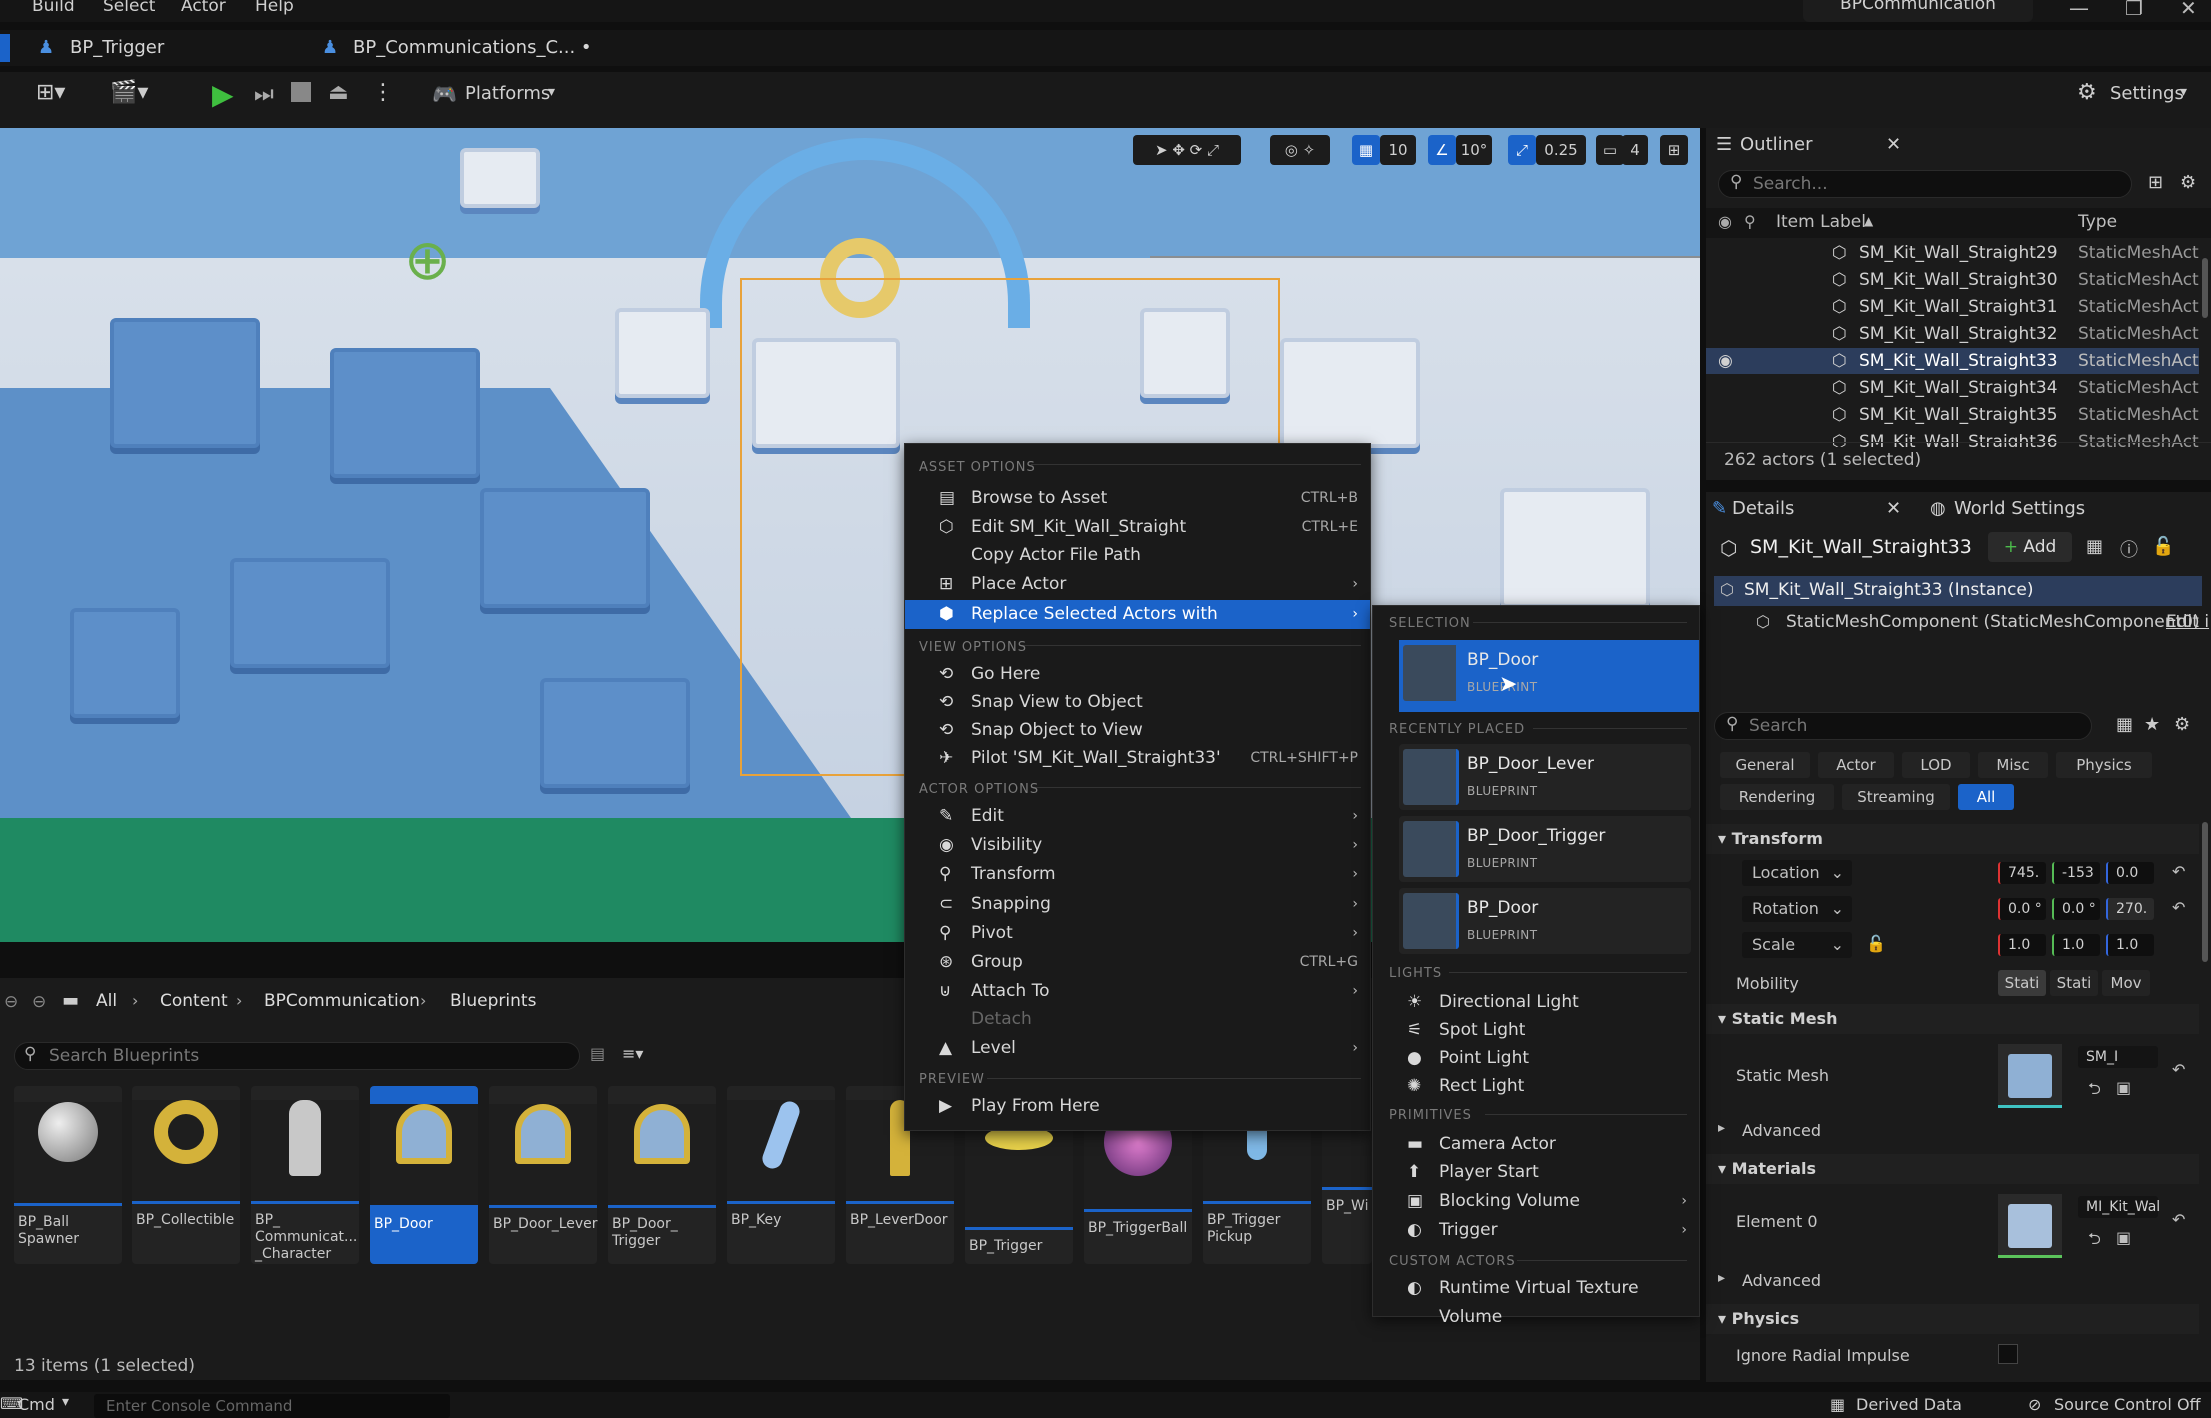  Describe the element at coordinates (1137, 730) in the screenshot. I see `menu-snap-object-to-view: ⟲ Snap Object to View` at that location.